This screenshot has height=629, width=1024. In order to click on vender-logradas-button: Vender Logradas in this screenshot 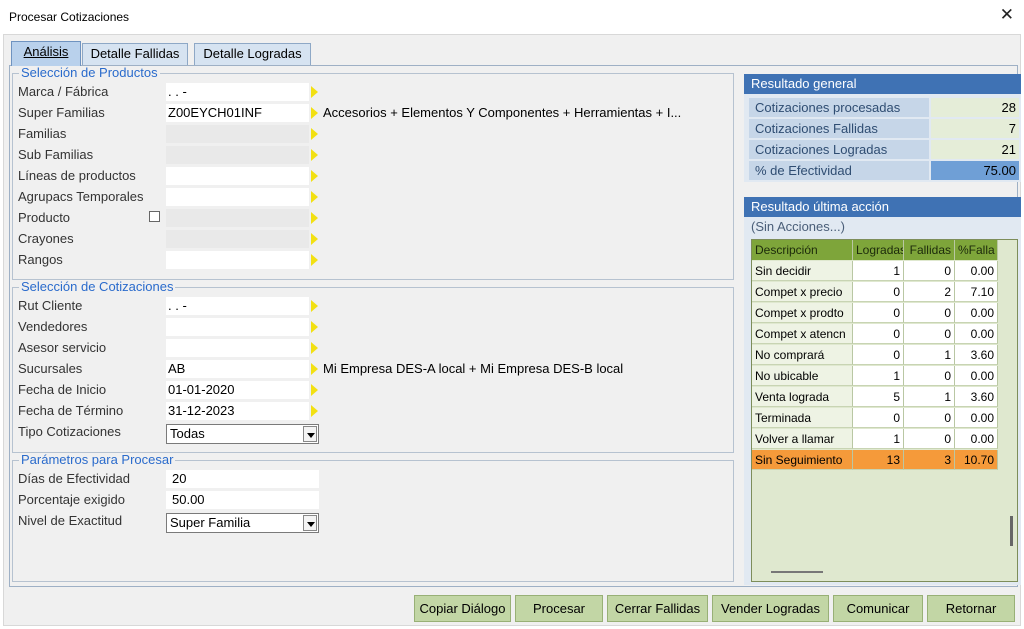, I will do `click(770, 608)`.